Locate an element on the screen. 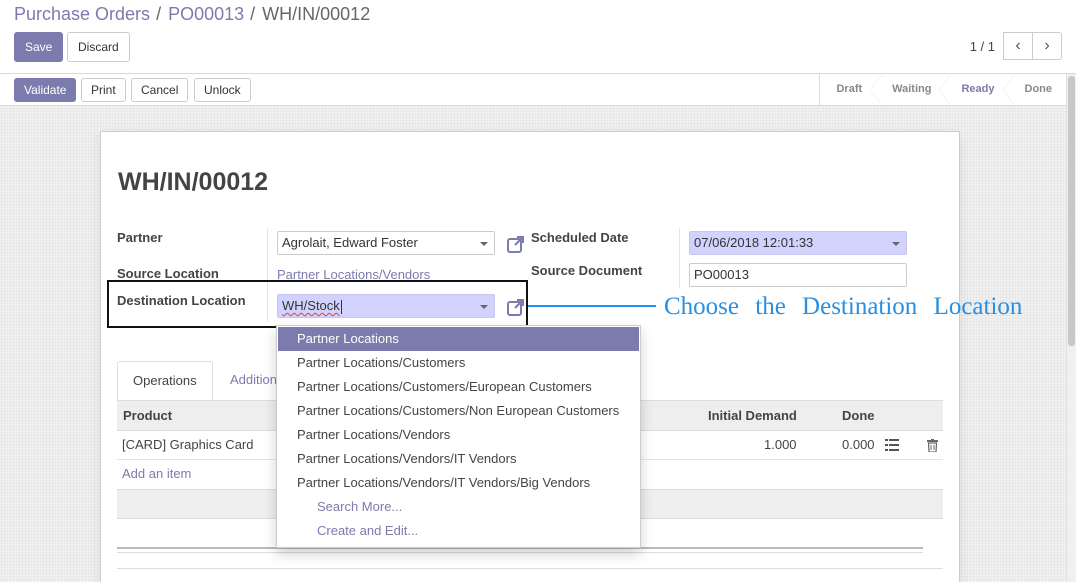  chevron-left-icon: ‹ is located at coordinates (1018, 45).